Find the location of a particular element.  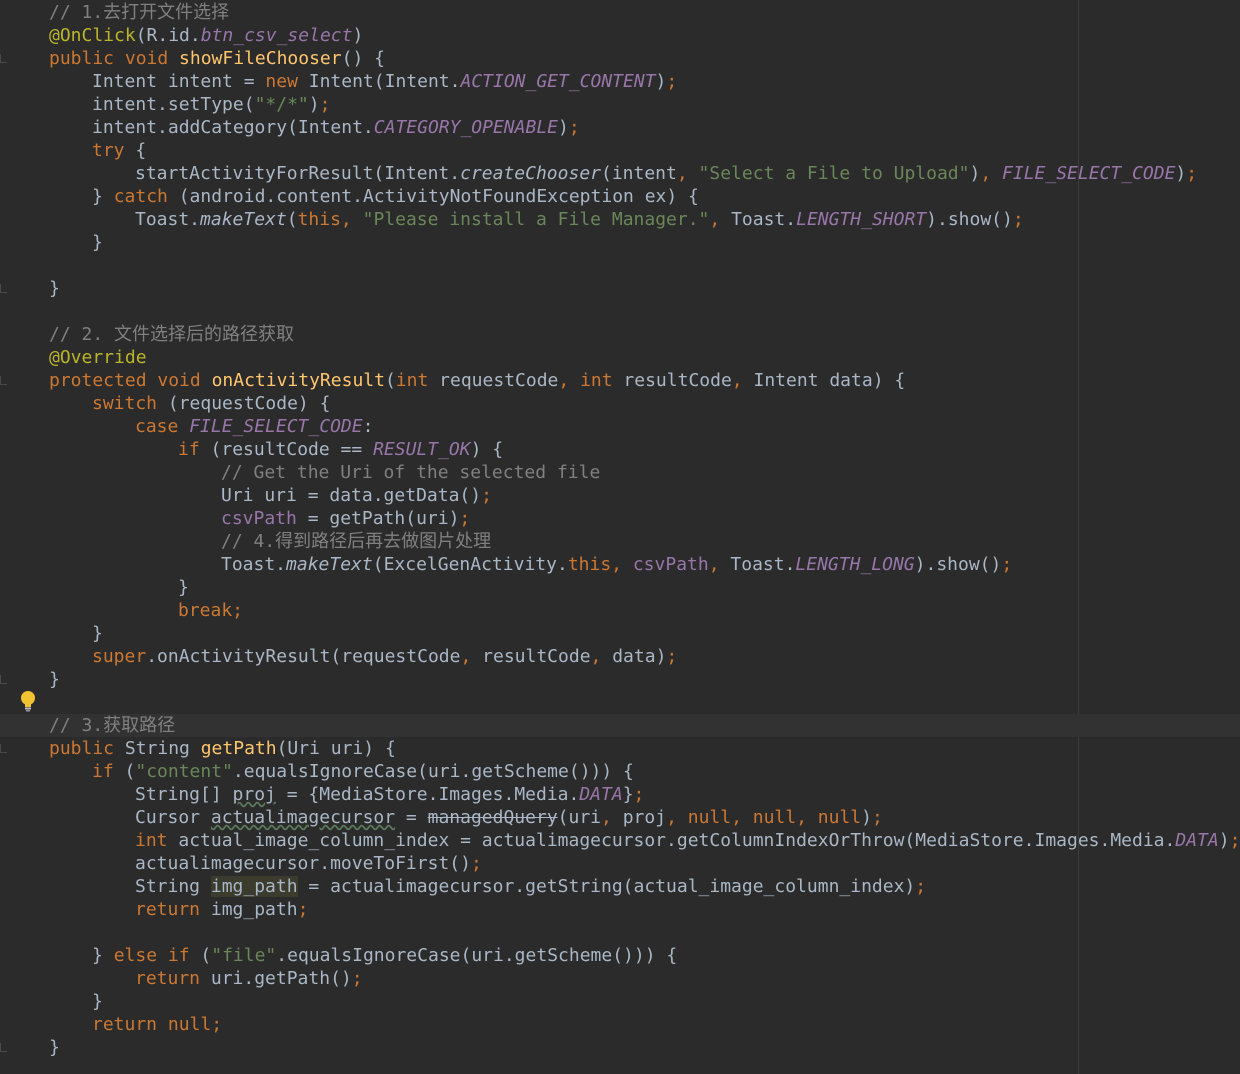

code-line: switch (requestCode) { is located at coordinates (620, 403).